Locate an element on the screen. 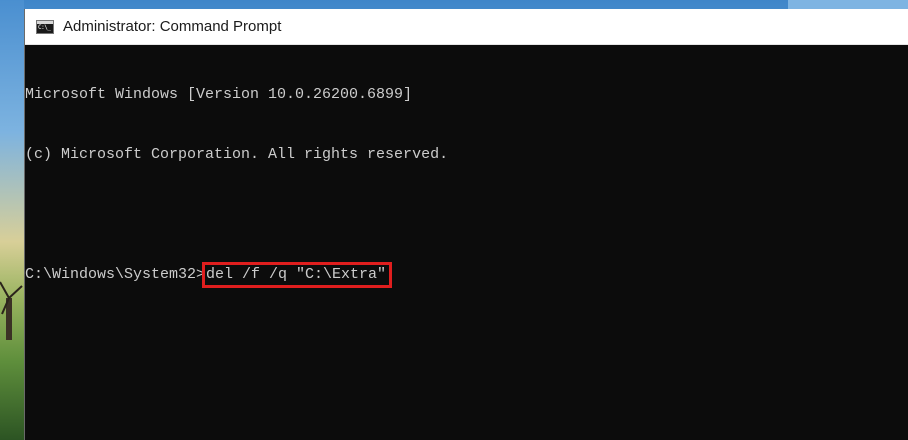  console-prompt: C:\Windows\System32> is located at coordinates (115, 274).